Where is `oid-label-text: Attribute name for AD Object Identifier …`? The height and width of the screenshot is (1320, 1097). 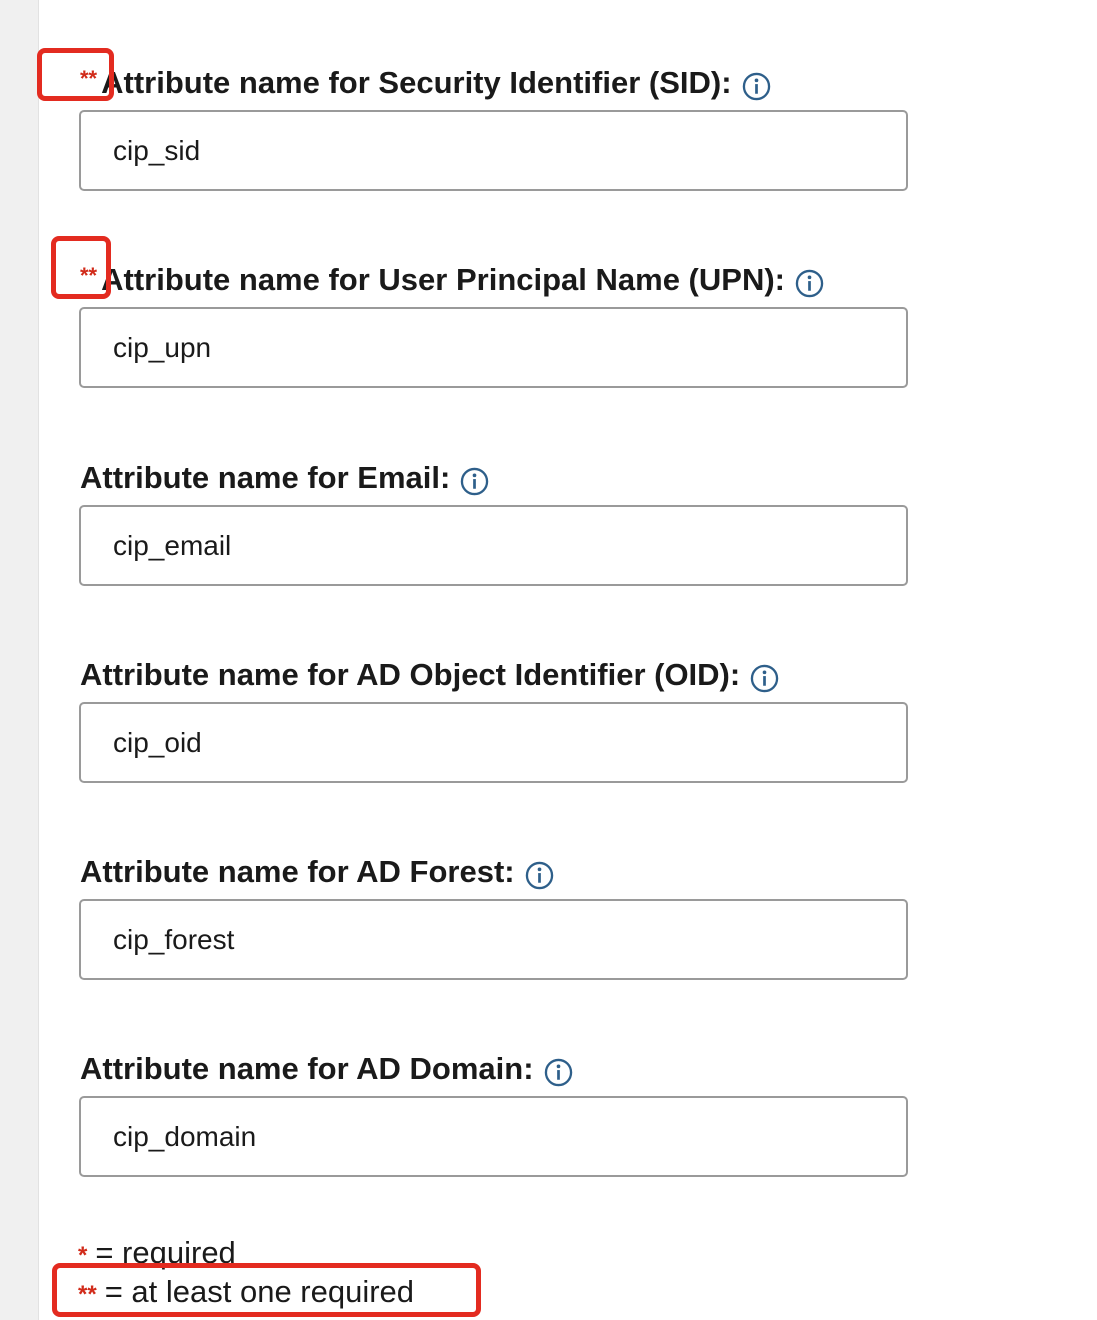 oid-label-text: Attribute name for AD Object Identifier … is located at coordinates (410, 674).